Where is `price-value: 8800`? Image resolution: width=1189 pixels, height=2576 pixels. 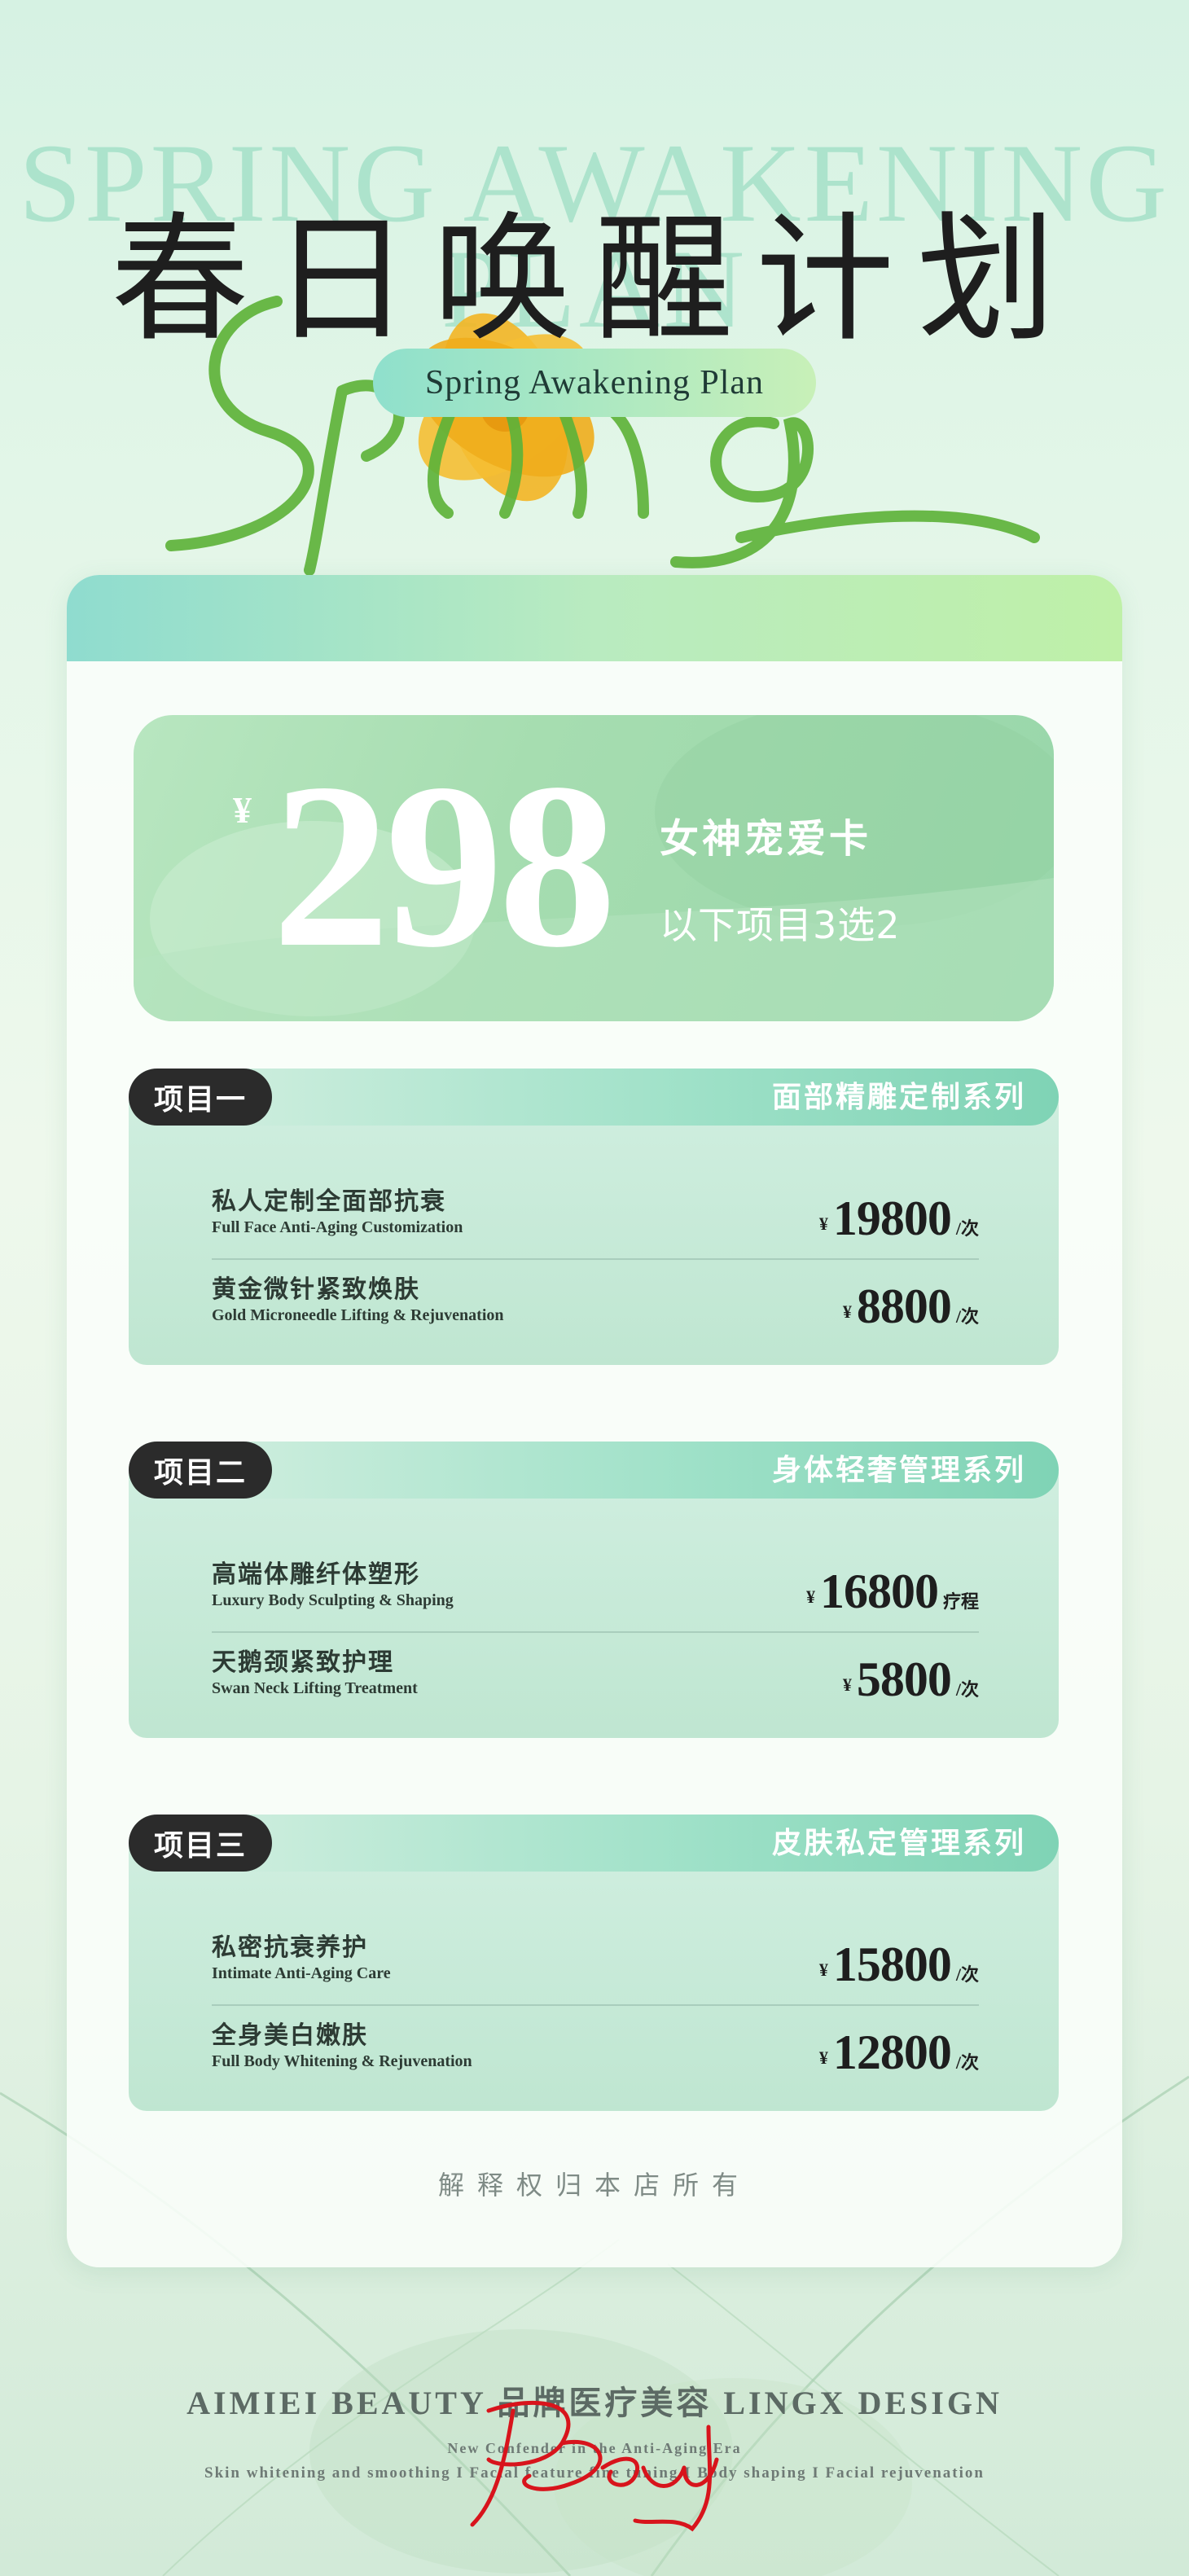 price-value: 8800 is located at coordinates (904, 1306).